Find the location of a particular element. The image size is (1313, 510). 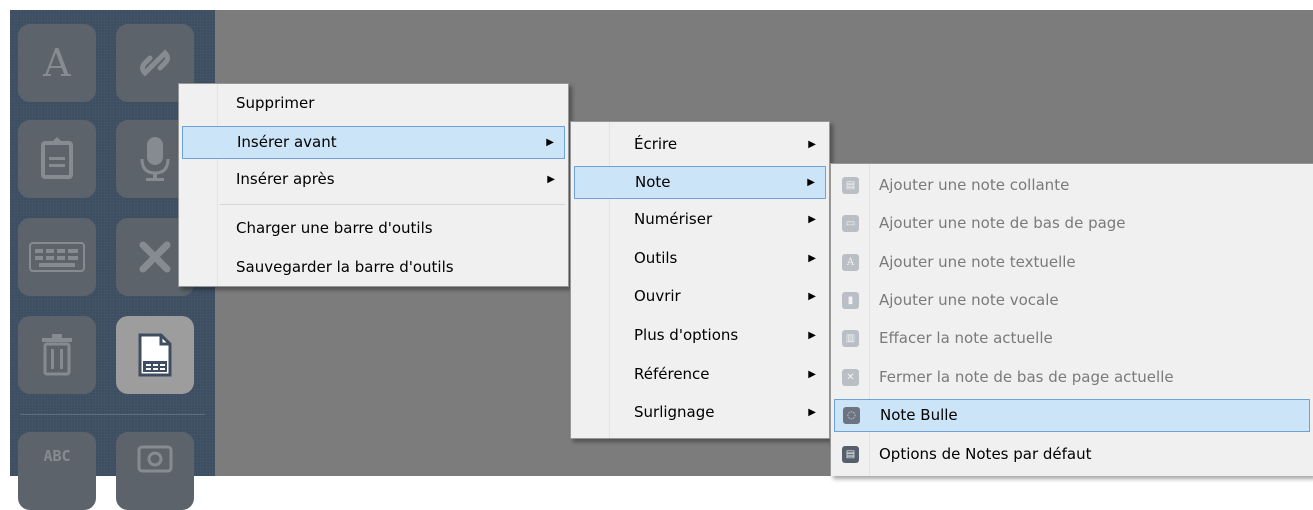

menu-item-reference: Référence ▶ is located at coordinates (700, 374).